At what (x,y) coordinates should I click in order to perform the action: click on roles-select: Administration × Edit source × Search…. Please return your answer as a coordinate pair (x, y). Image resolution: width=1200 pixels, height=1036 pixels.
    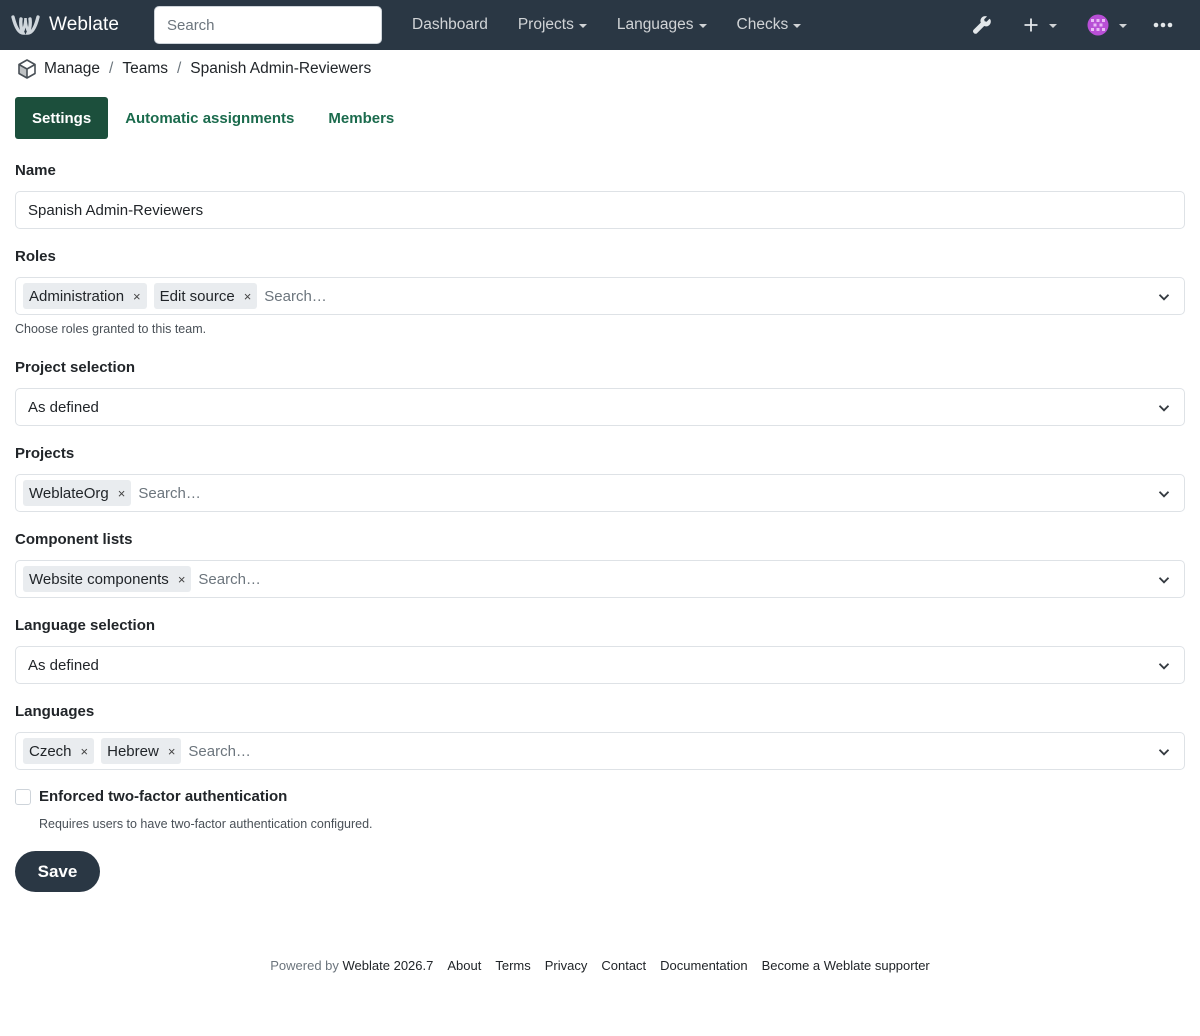
    Looking at the image, I should click on (600, 296).